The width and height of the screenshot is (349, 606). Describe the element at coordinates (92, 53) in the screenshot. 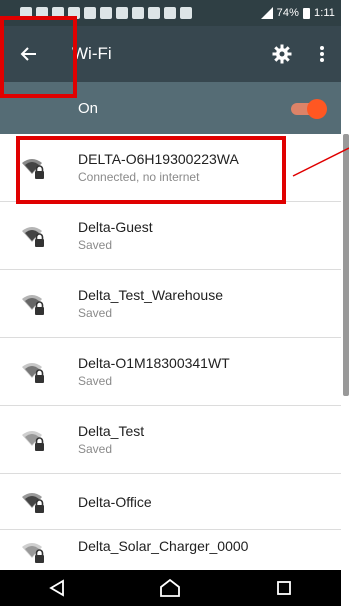

I see `page-title: Wi-Fi` at that location.